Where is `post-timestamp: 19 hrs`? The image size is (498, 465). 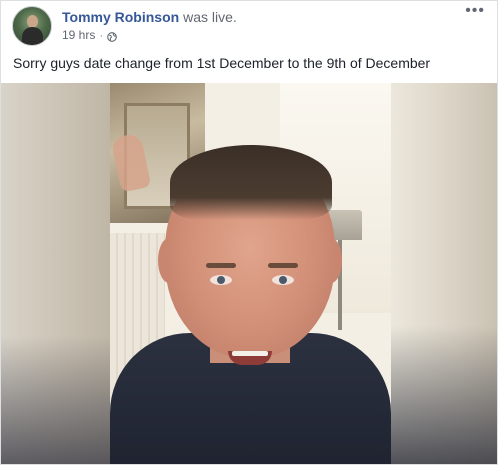 post-timestamp: 19 hrs is located at coordinates (78, 35).